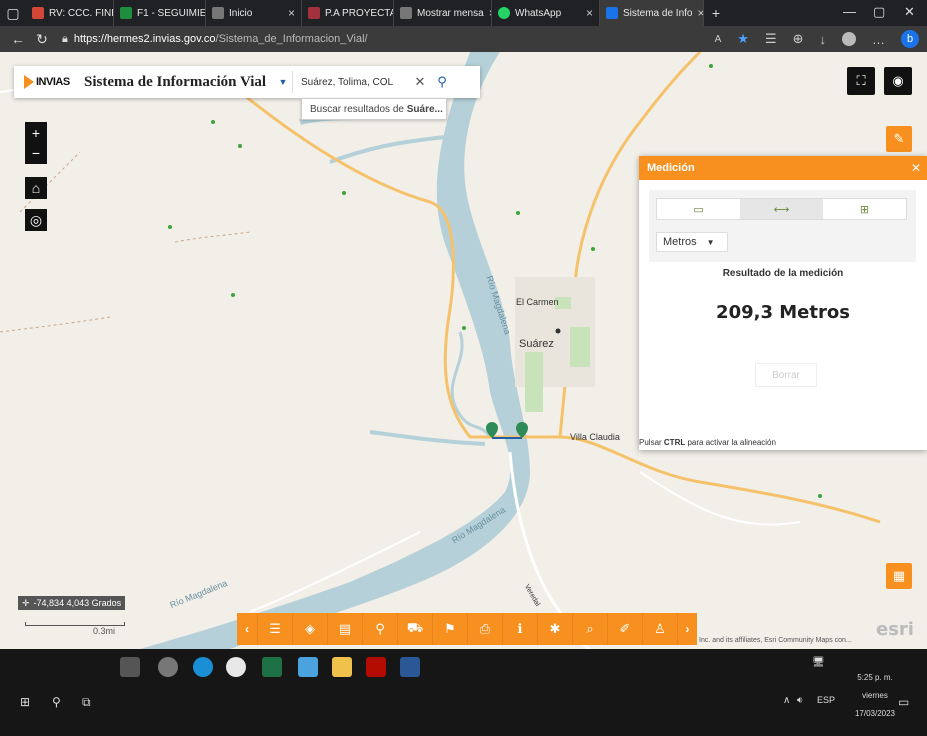  I want to click on locate-button: ◎, so click(36, 220).